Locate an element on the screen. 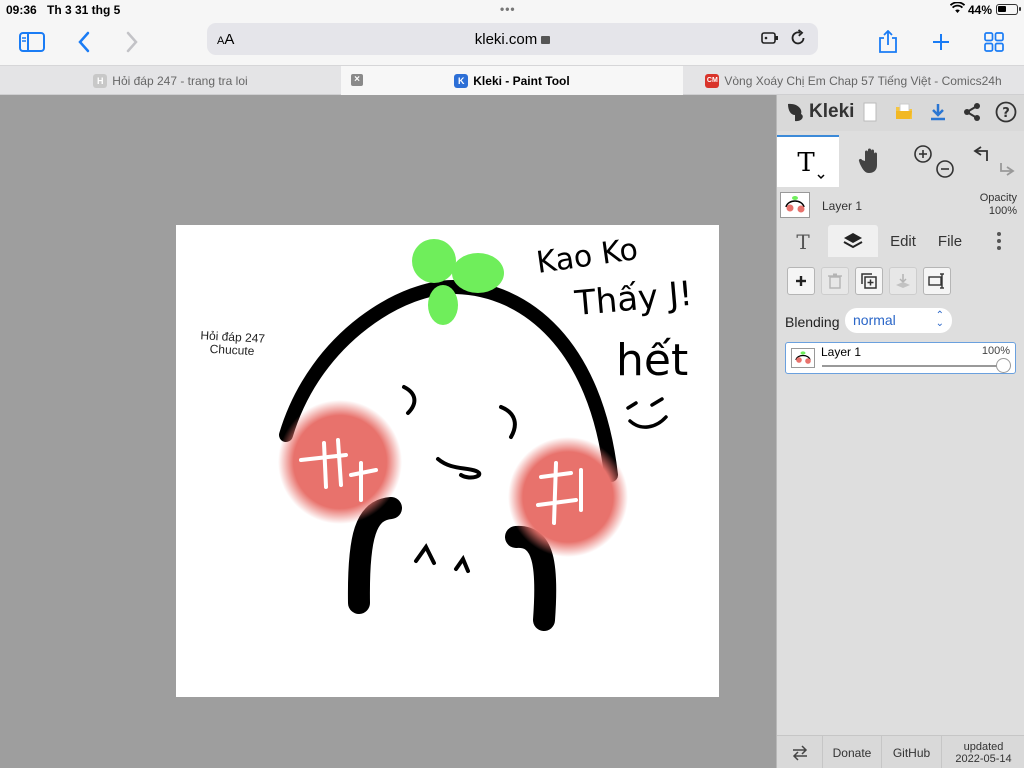 The width and height of the screenshot is (1024, 768). status-time: 09:36 is located at coordinates (21, 10).